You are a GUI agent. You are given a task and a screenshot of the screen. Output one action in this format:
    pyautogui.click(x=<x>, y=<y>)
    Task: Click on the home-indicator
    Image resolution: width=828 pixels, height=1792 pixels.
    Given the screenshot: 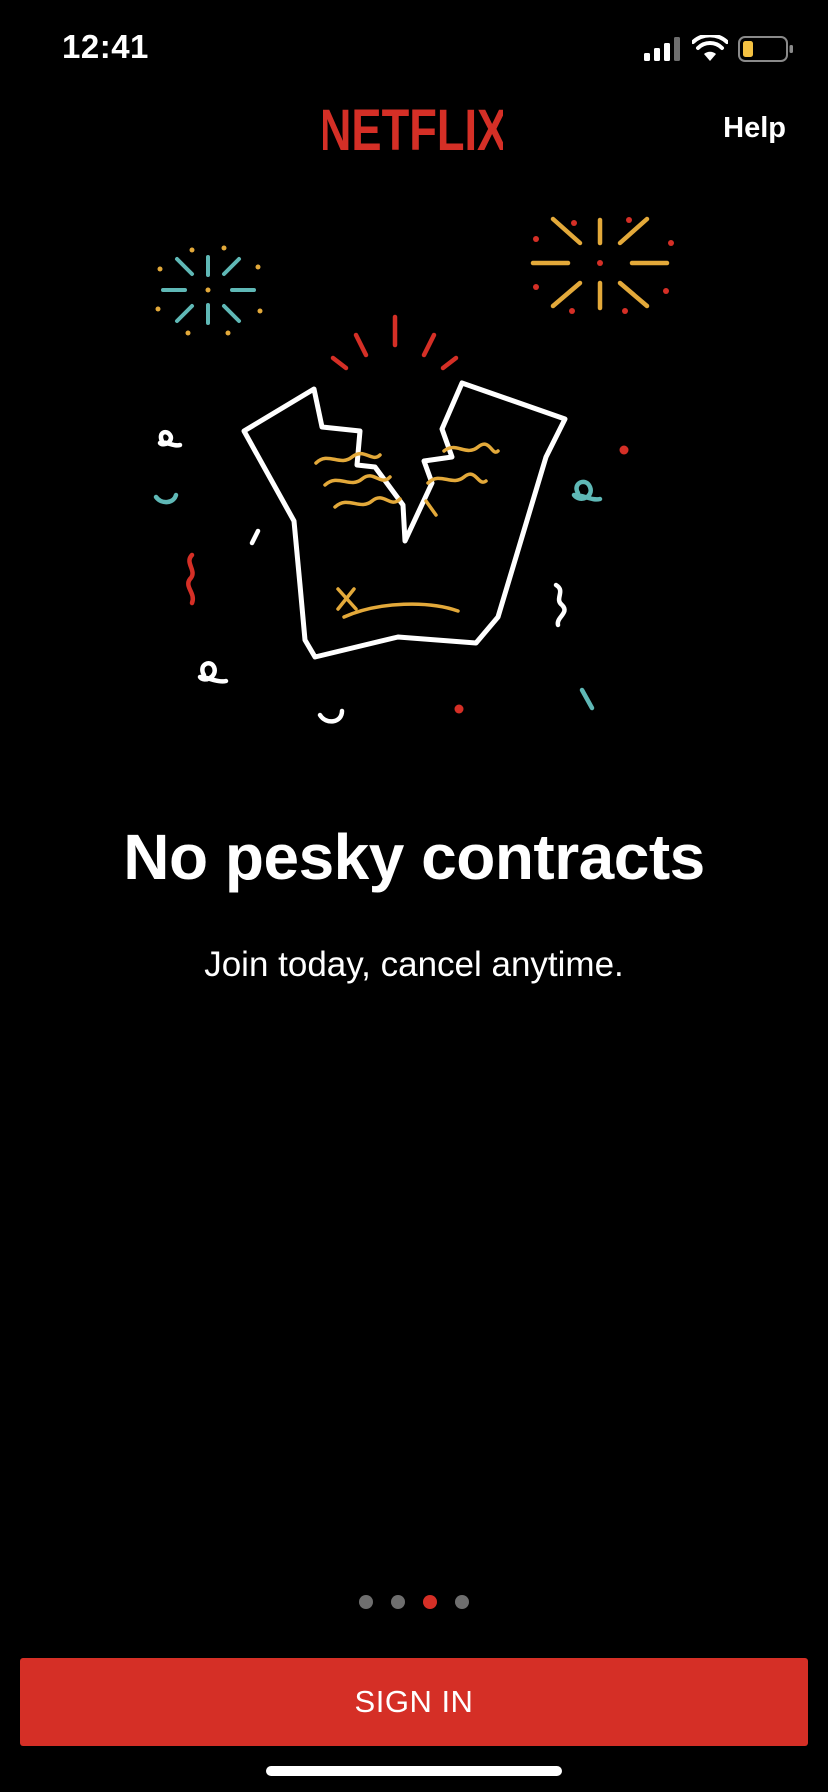 What is the action you would take?
    pyautogui.click(x=414, y=1771)
    